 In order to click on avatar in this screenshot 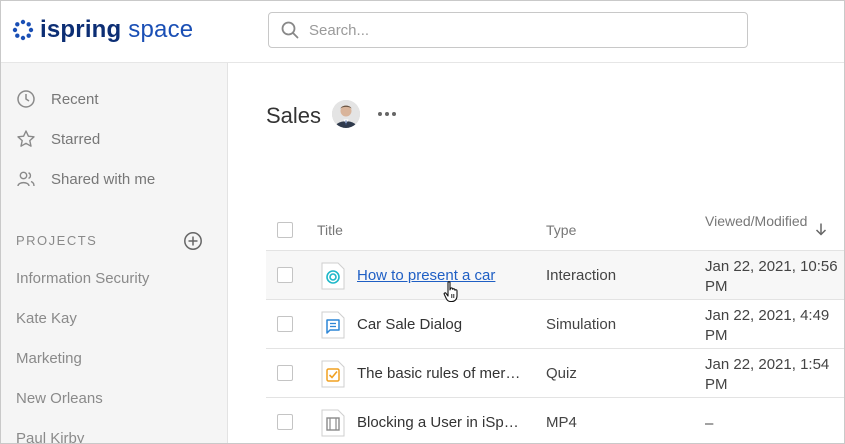, I will do `click(346, 114)`.